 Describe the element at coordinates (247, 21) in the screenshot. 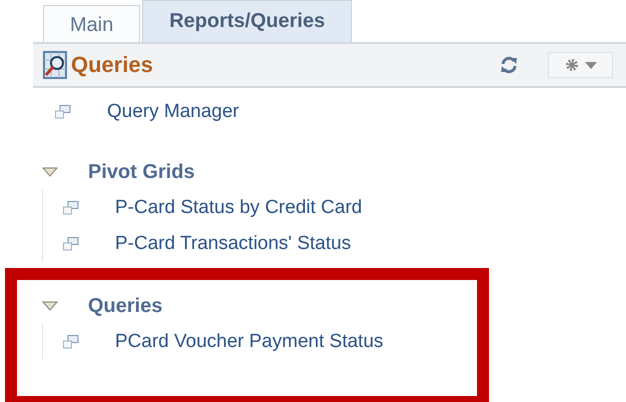

I see `tab: Reports/Queries` at that location.